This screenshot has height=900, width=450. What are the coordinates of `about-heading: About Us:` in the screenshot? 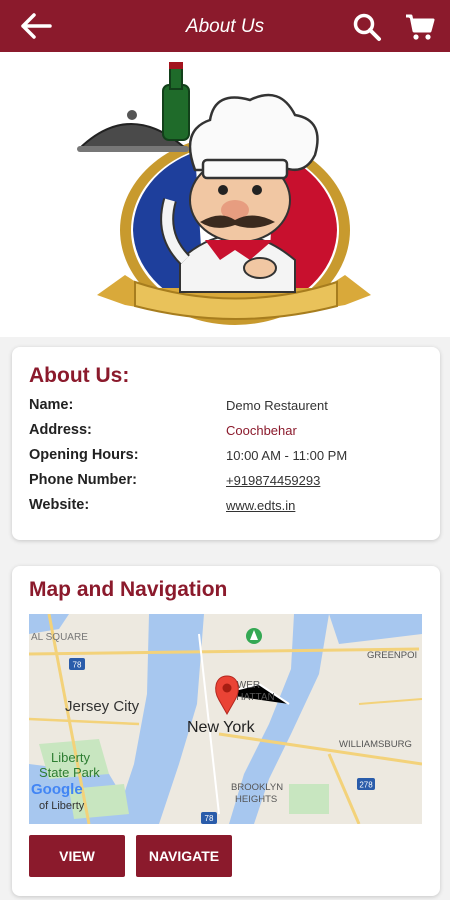 It's located at (79, 375).